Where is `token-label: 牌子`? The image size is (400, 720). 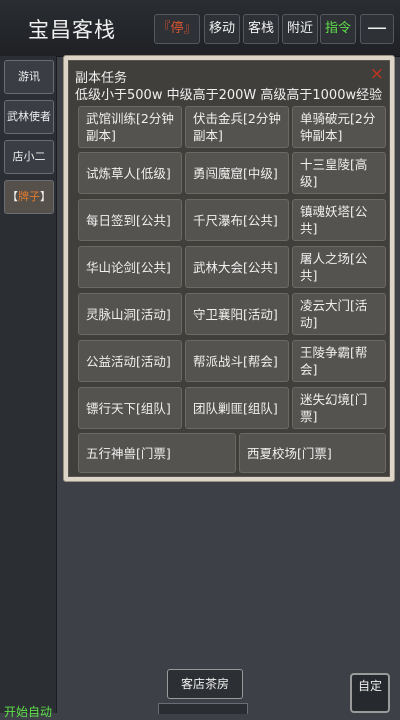 token-label: 牌子 is located at coordinates (29, 196).